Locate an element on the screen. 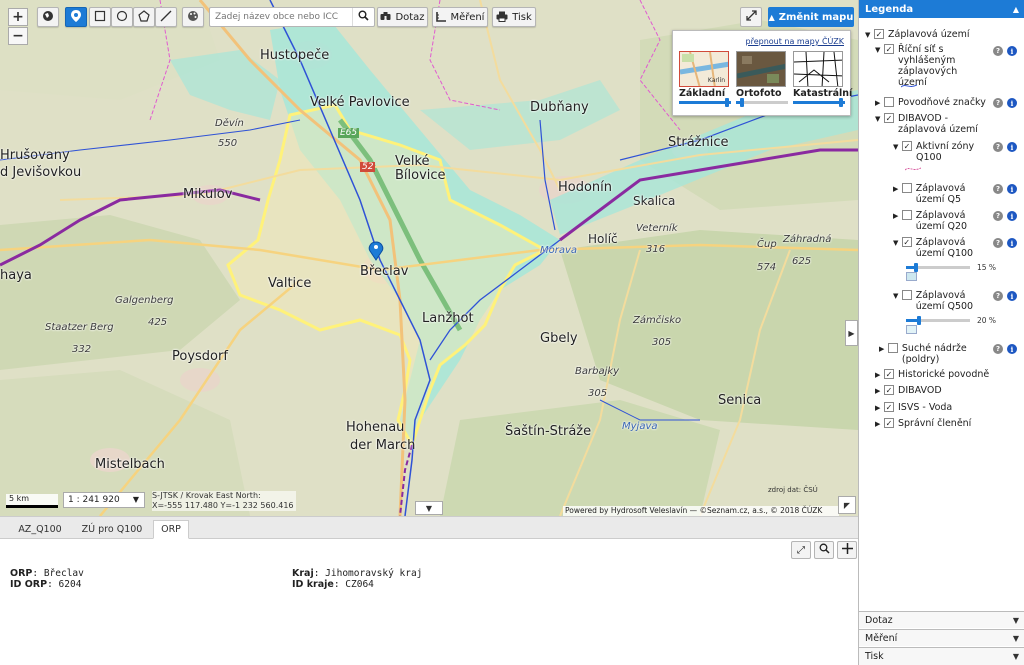 The image size is (1024, 665). layer-suche-nadrze: ▶ Suché nádrže (poldry) is located at coordinates (935, 354).